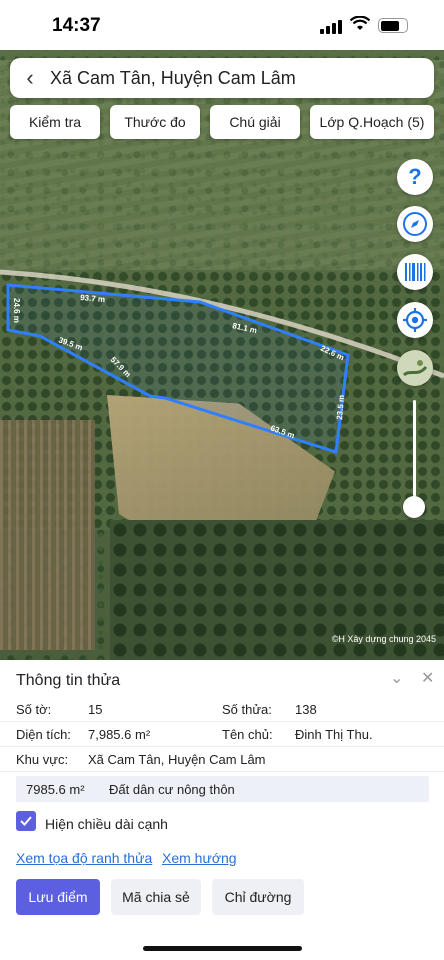  I want to click on parcel-value: 138, so click(306, 709).